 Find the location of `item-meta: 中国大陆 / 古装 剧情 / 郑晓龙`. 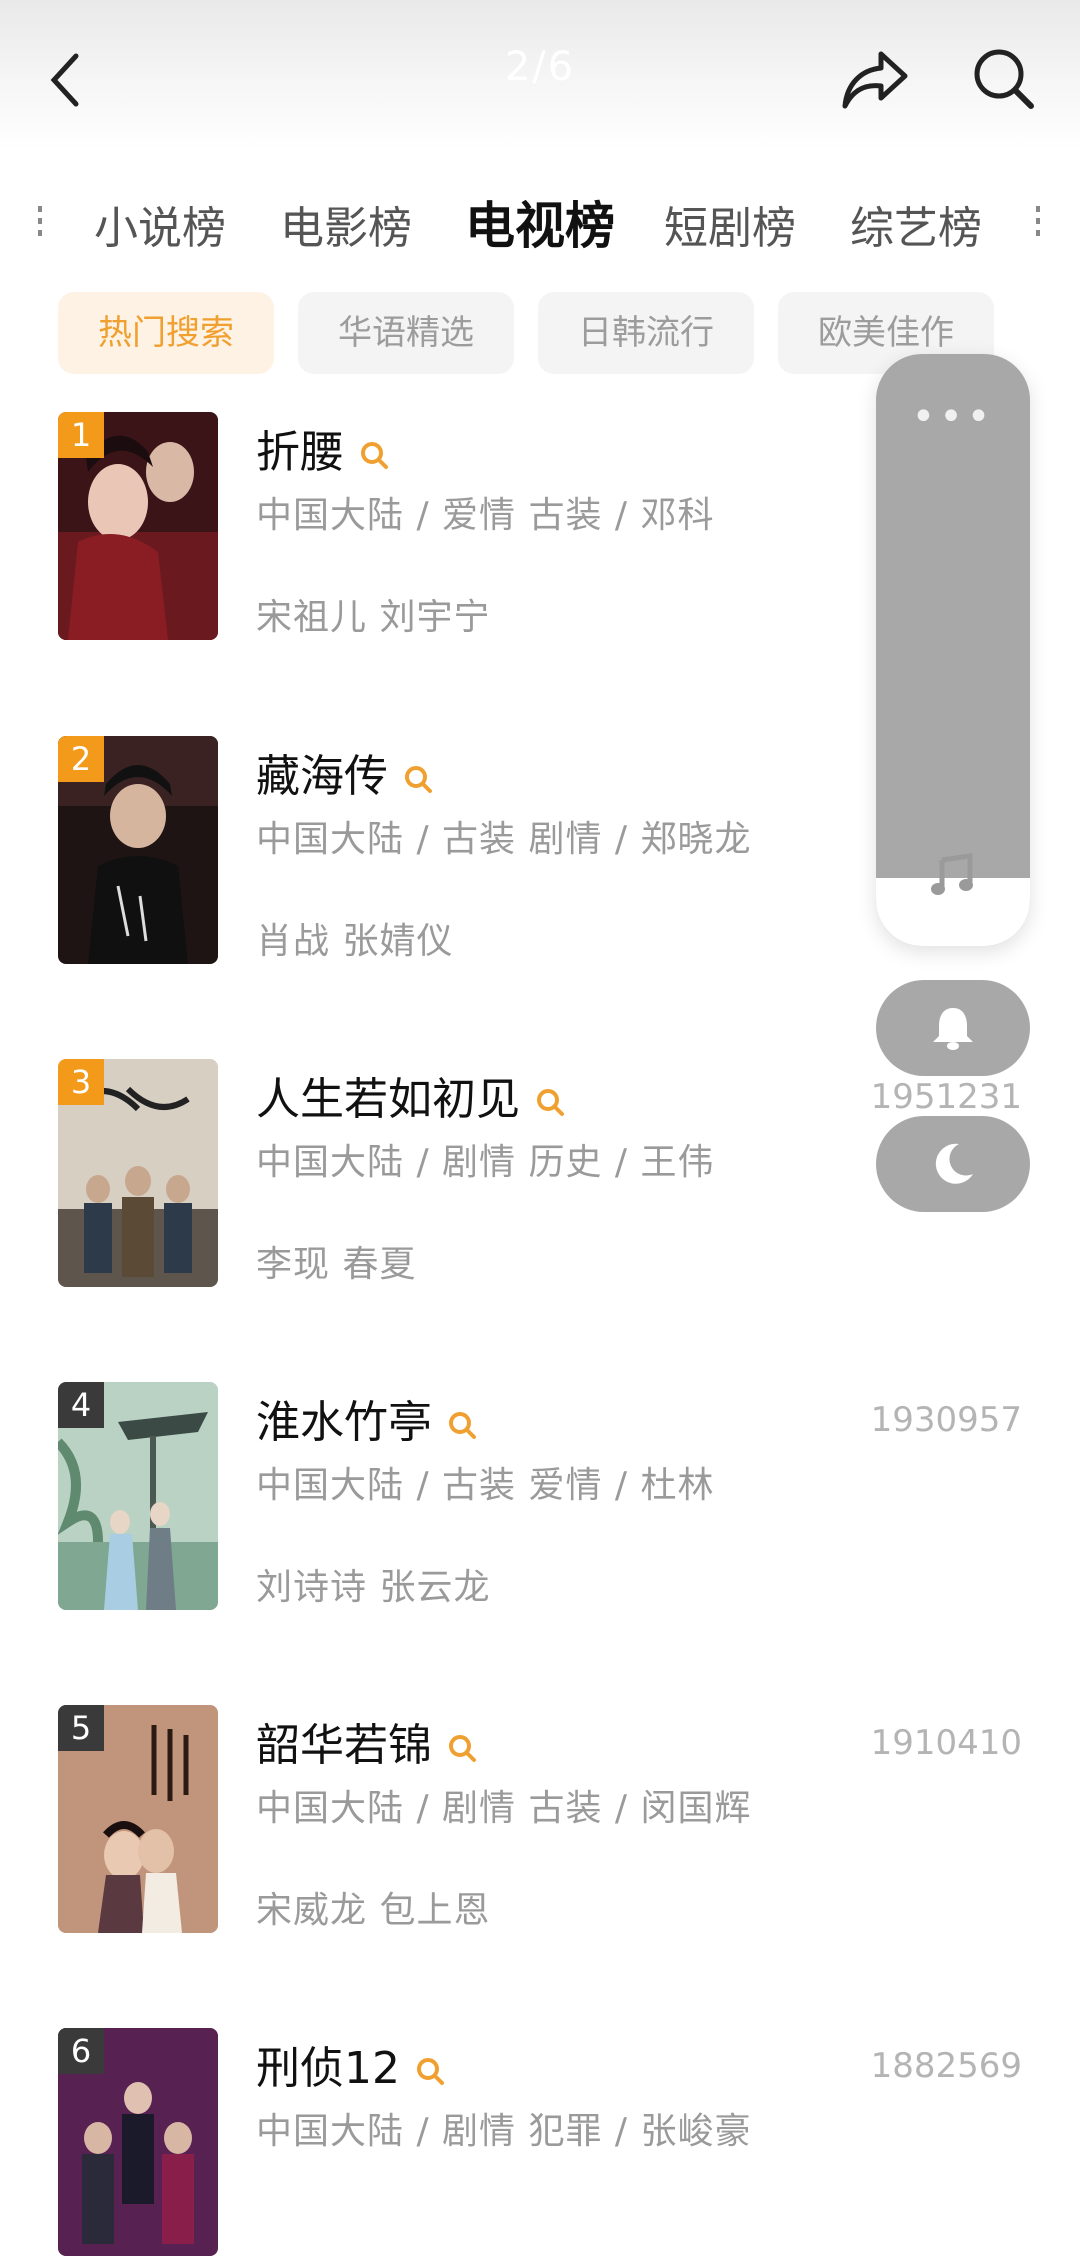

item-meta: 中国大陆 / 古装 剧情 / 郑晓龙 is located at coordinates (504, 839).